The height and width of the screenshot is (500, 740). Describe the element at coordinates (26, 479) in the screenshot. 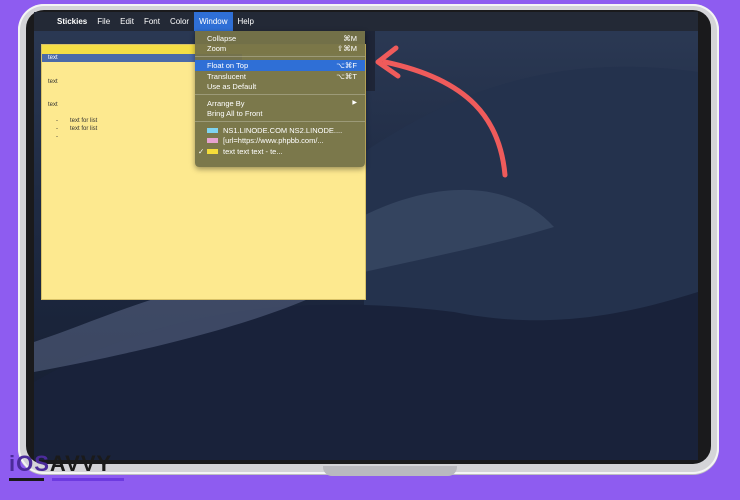

I see `logo-underline` at that location.